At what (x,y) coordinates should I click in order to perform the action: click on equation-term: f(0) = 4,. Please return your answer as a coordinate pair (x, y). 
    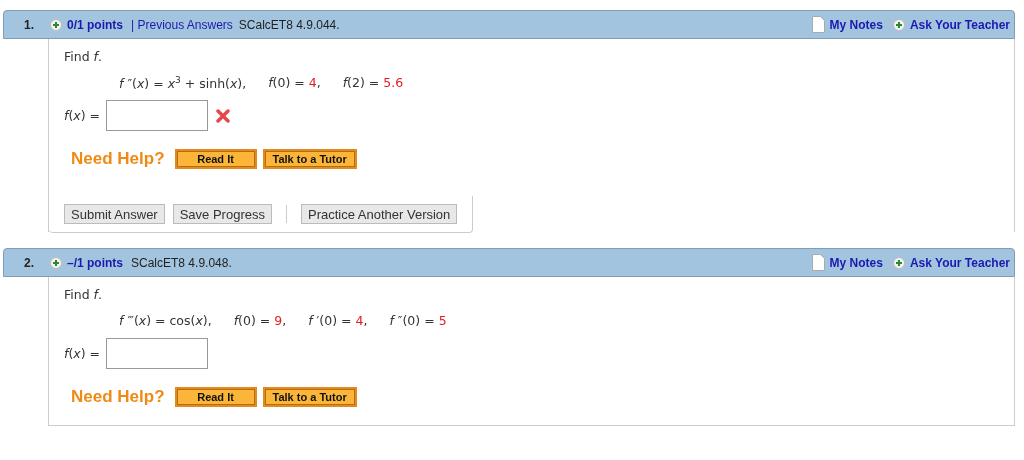
    Looking at the image, I should click on (294, 83).